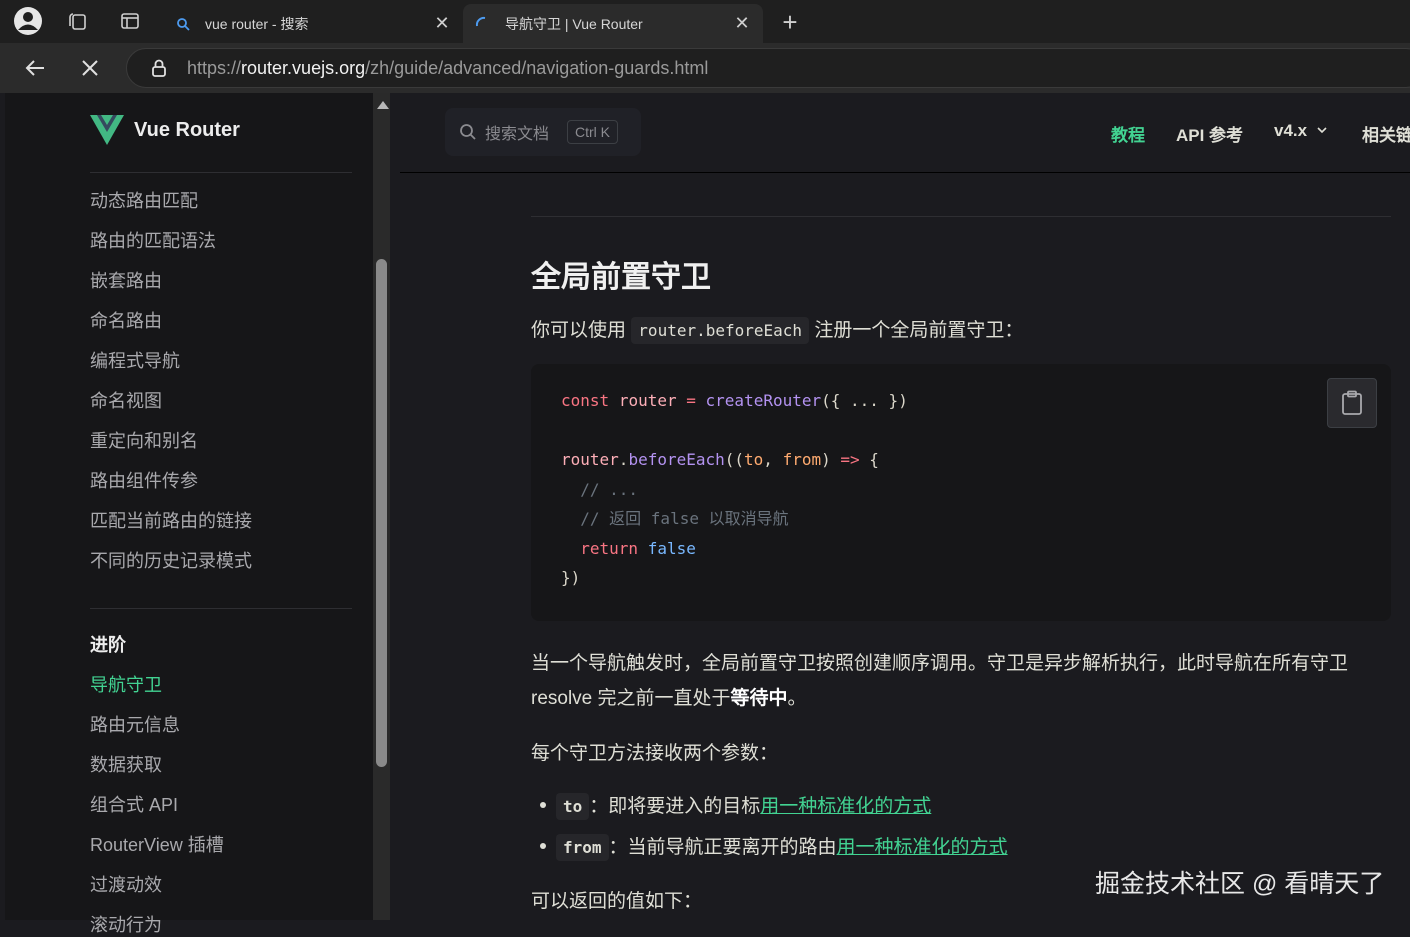 Image resolution: width=1410 pixels, height=937 pixels. I want to click on sidebar-item-routerview-slot: RouterView 插槽, so click(157, 844).